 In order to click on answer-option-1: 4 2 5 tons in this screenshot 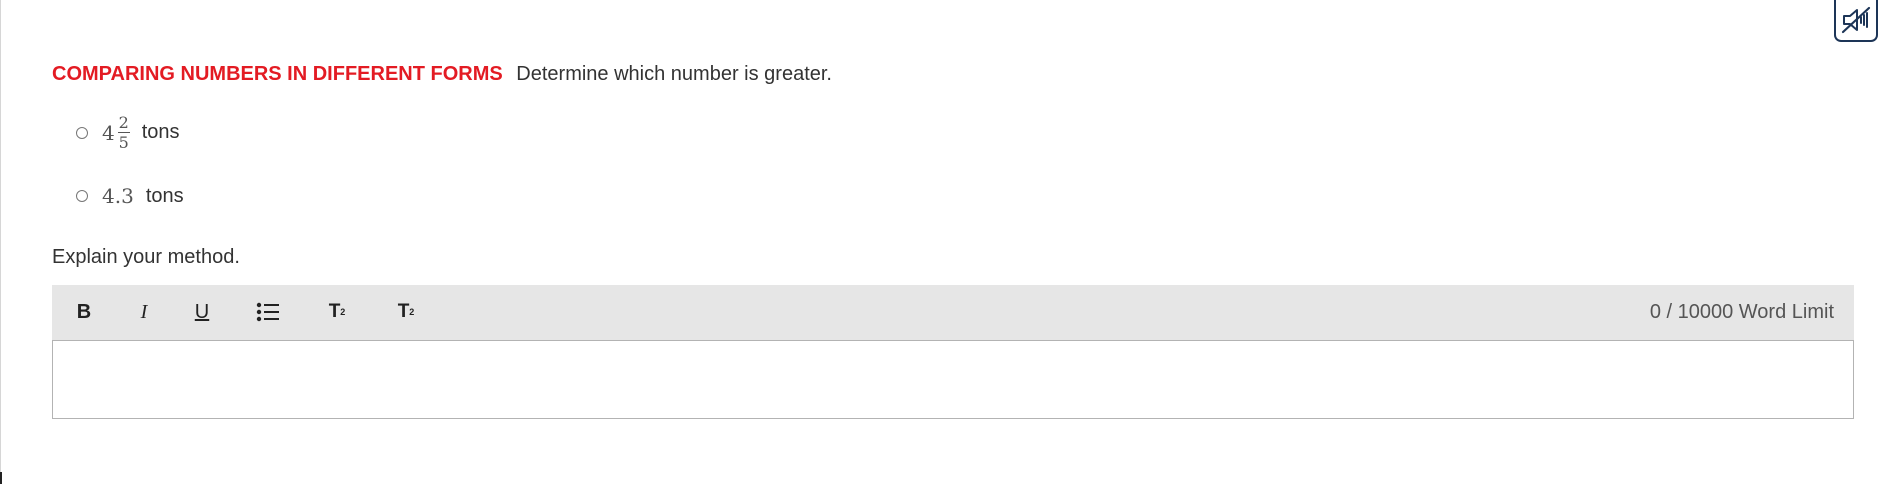, I will do `click(128, 132)`.